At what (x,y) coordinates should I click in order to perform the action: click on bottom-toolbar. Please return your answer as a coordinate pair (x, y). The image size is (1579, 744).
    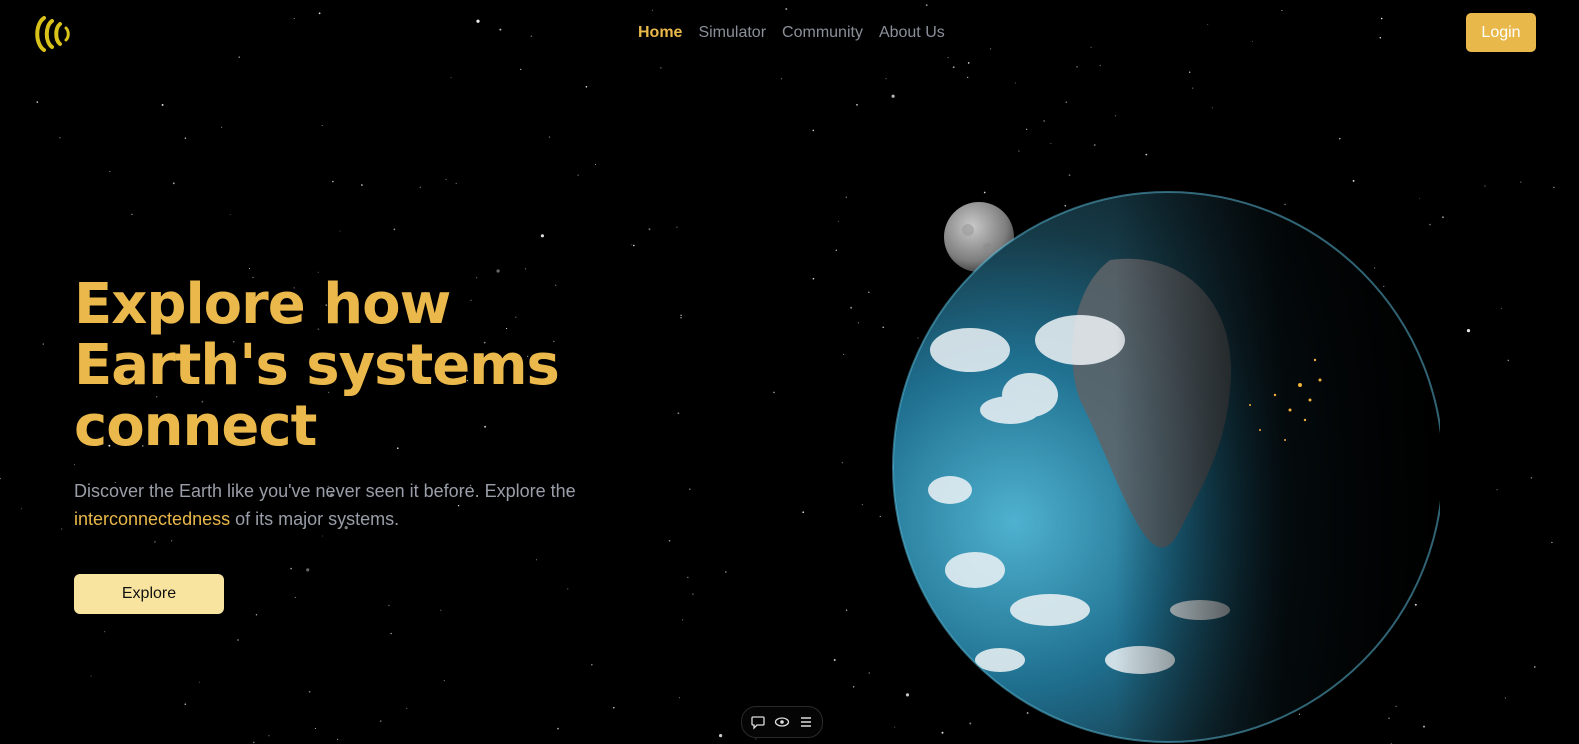
    Looking at the image, I should click on (782, 722).